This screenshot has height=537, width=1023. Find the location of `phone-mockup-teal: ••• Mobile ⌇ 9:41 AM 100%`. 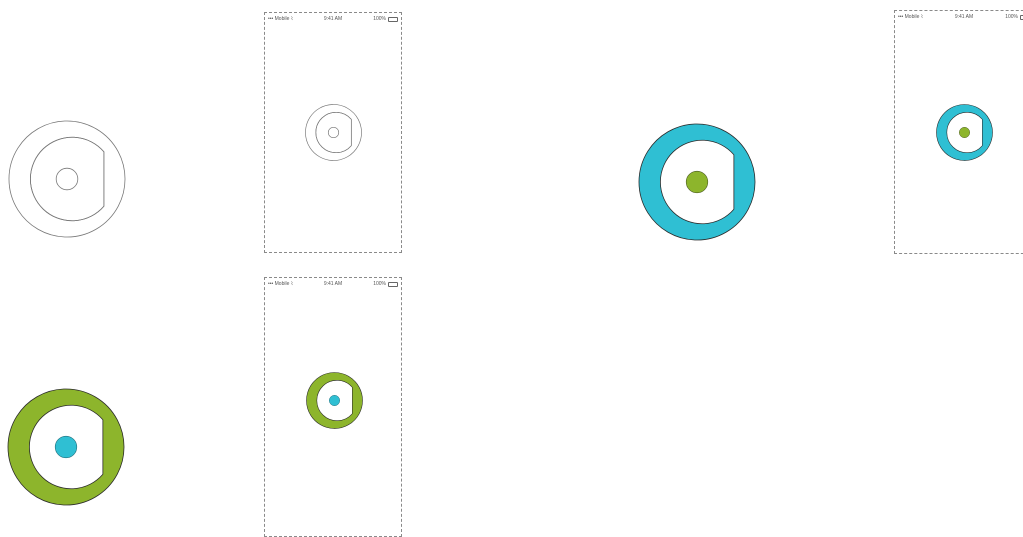

phone-mockup-teal: ••• Mobile ⌇ 9:41 AM 100% is located at coordinates (958, 132).